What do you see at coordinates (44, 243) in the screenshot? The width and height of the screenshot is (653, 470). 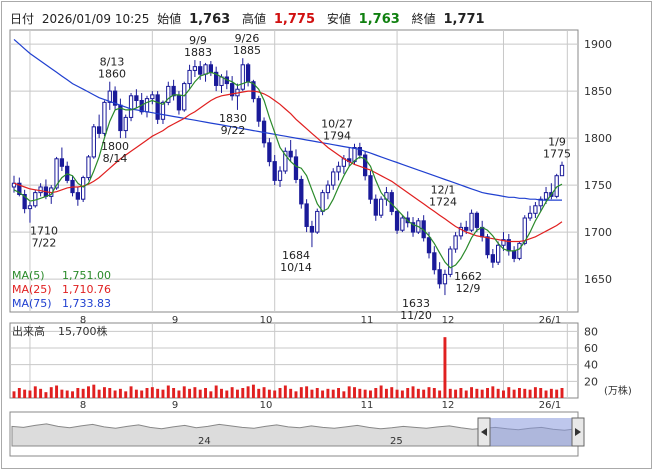 I see `annotation-date: 7/22` at bounding box center [44, 243].